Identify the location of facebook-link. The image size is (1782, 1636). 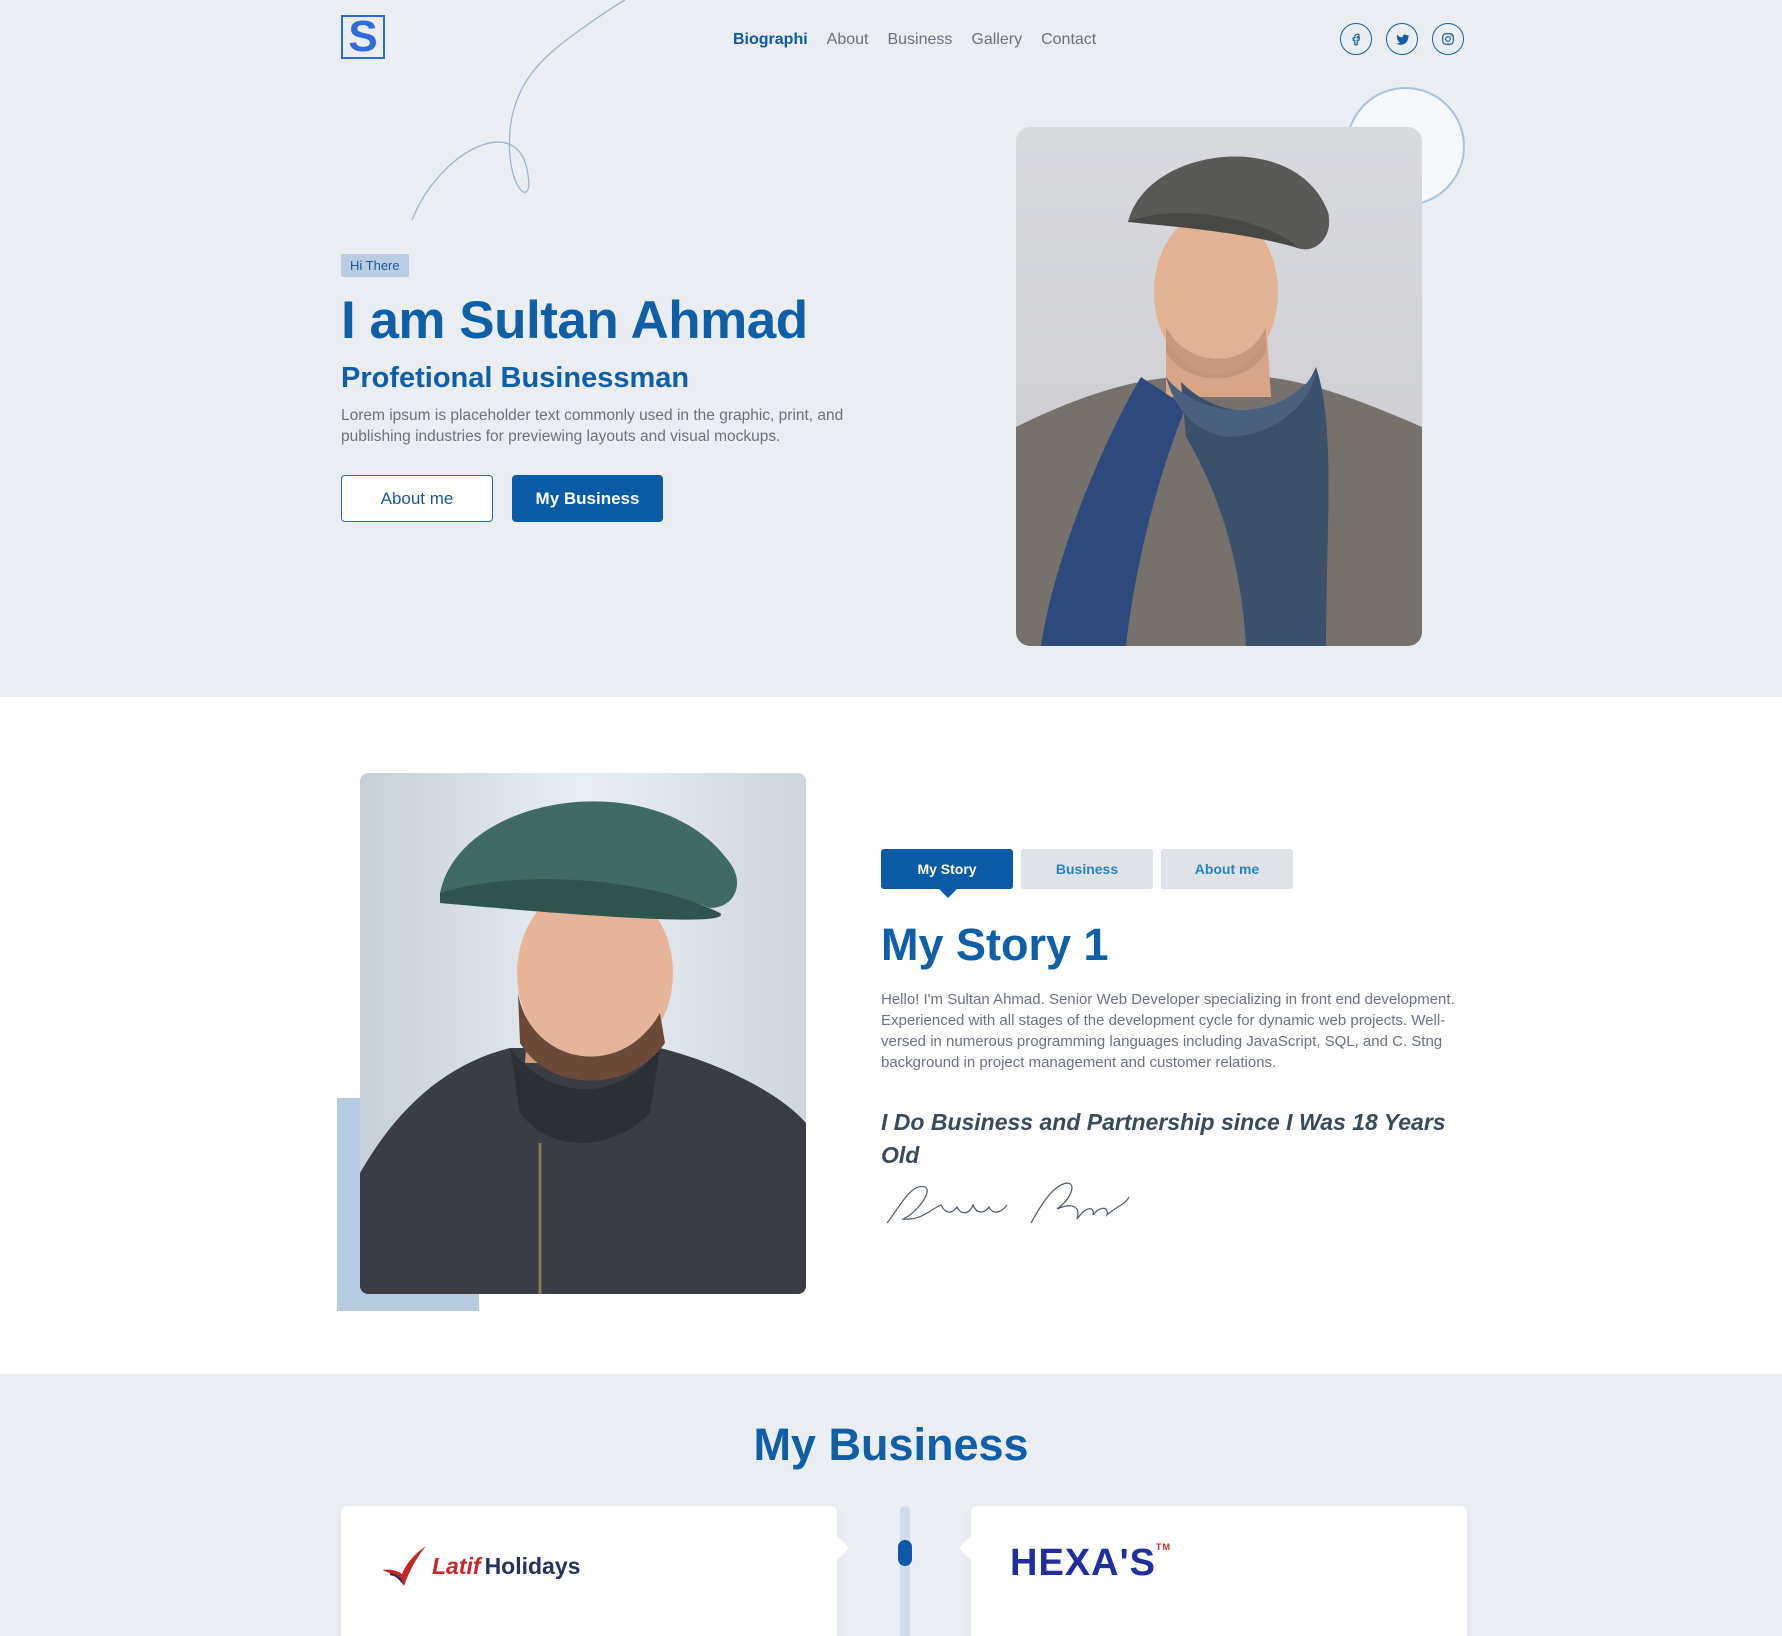
(1356, 39).